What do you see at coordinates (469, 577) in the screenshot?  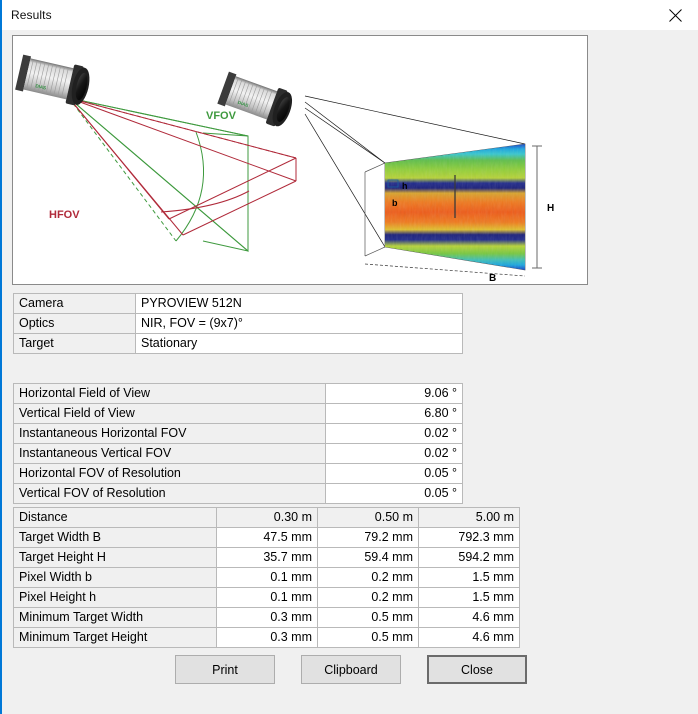 I see `dist-2-c3: 1.5 mm` at bounding box center [469, 577].